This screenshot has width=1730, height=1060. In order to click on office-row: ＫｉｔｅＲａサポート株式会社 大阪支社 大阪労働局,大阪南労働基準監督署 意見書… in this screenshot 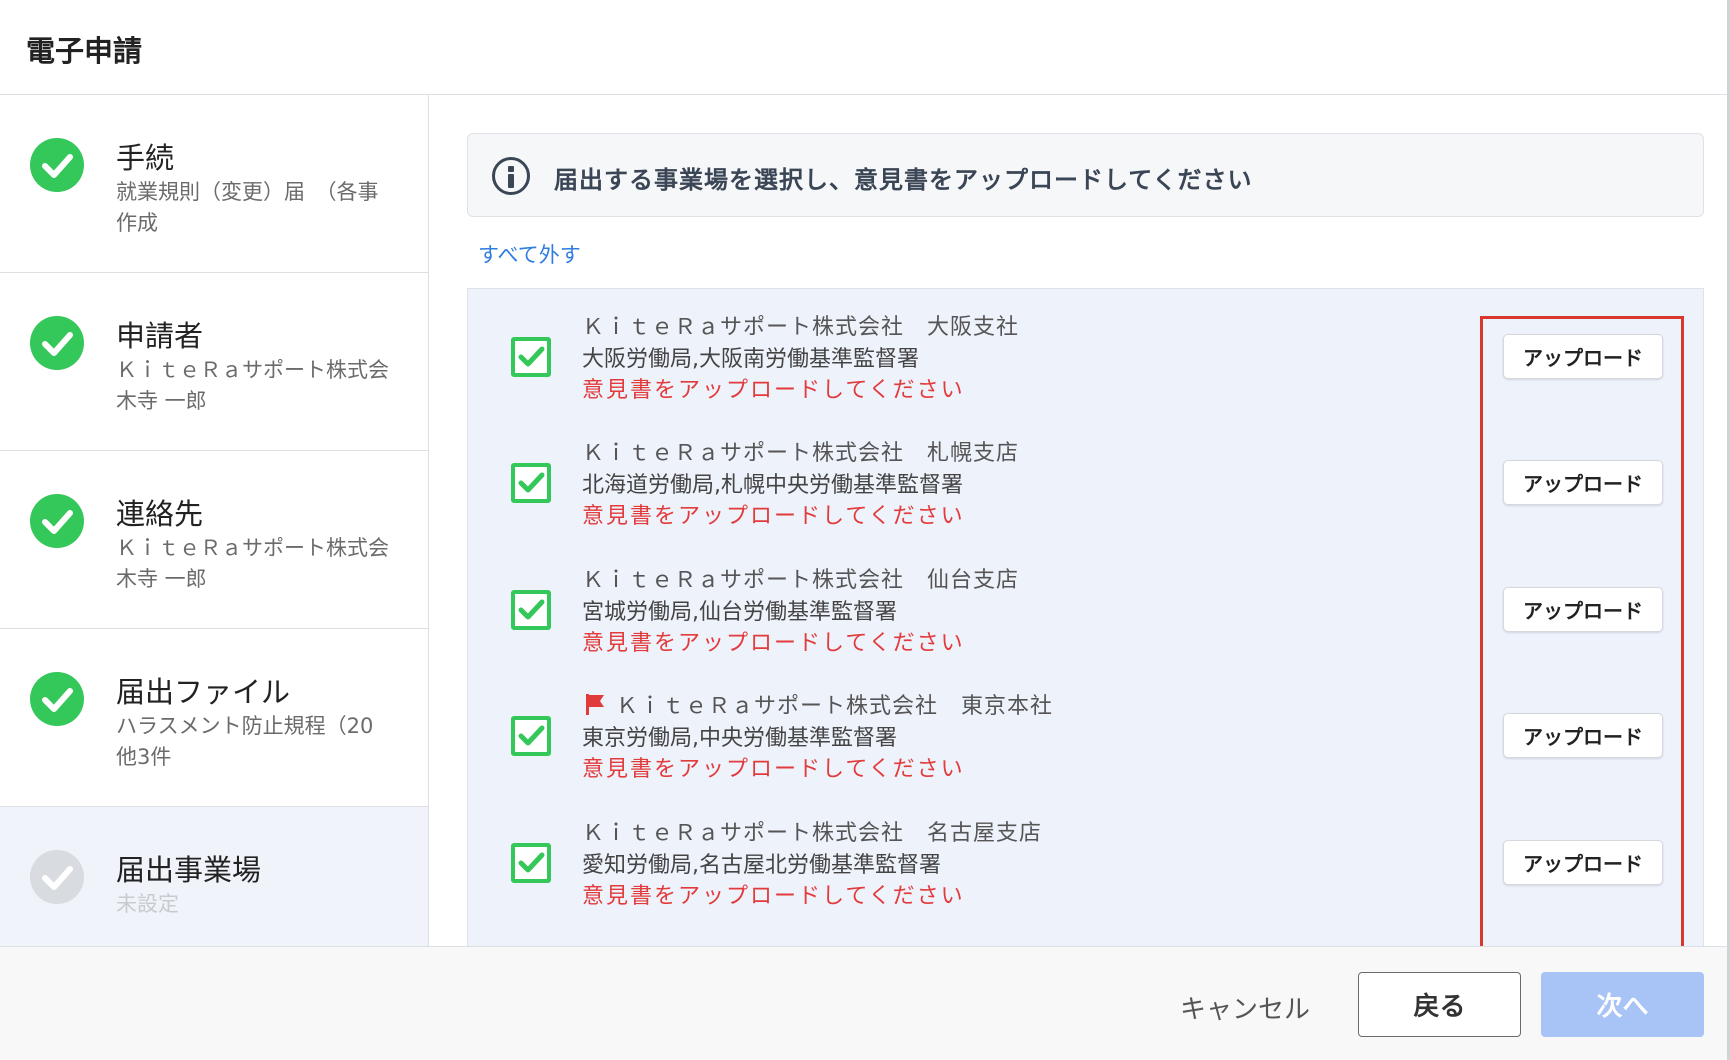, I will do `click(1086, 359)`.